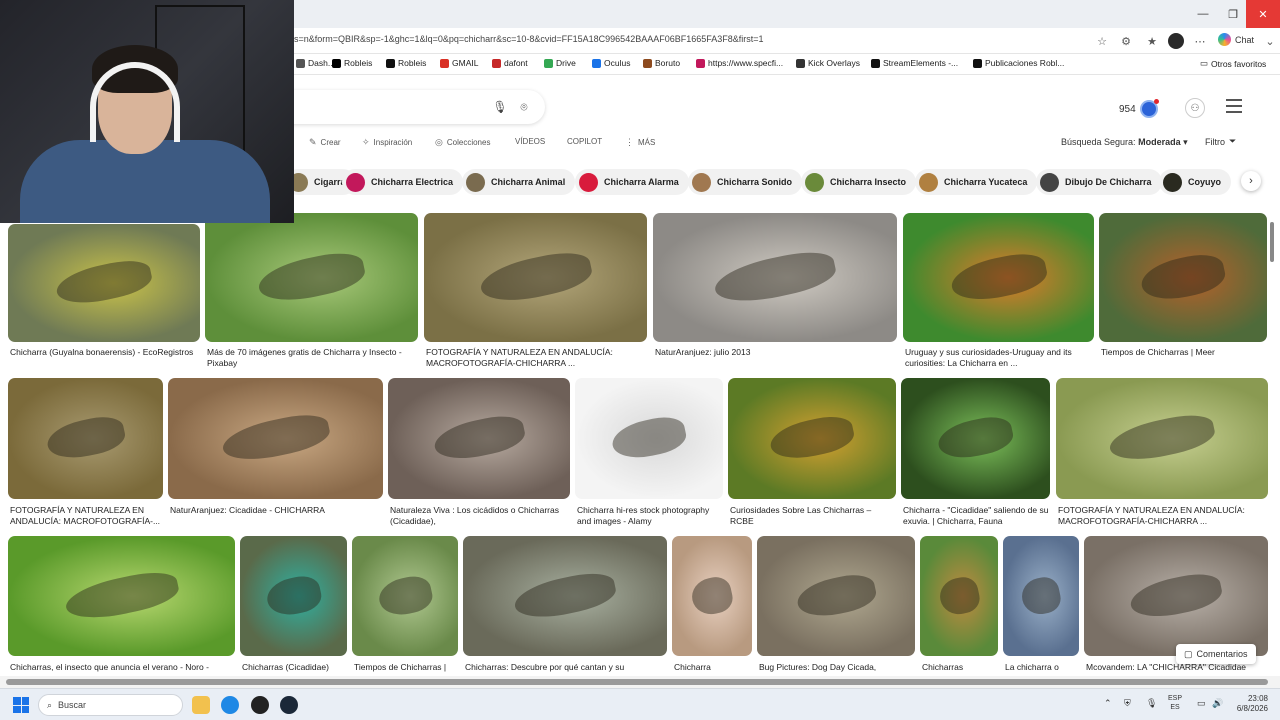  Describe the element at coordinates (1203, 14) in the screenshot. I see `minimize-button: —` at that location.